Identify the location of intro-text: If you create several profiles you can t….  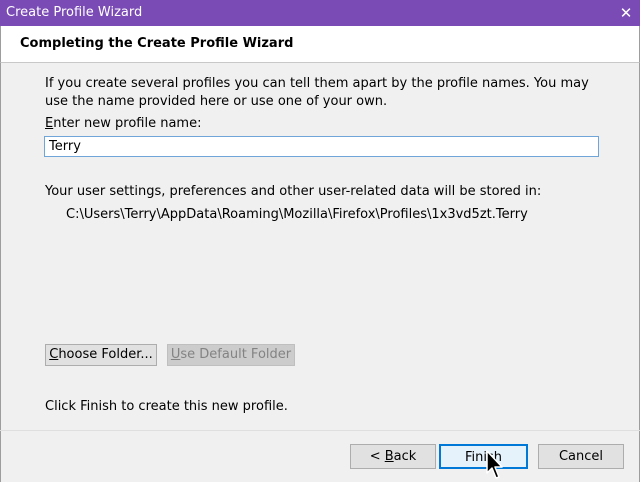
(317, 92).